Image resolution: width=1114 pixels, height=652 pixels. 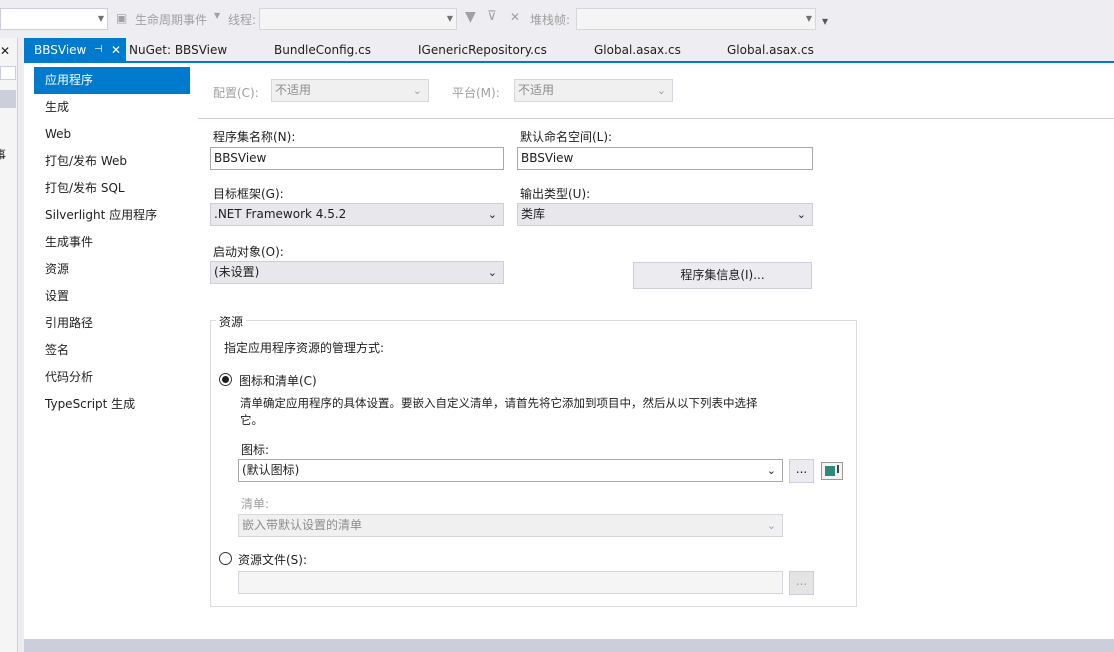 What do you see at coordinates (112, 107) in the screenshot?
I see `nav-build: 生成` at bounding box center [112, 107].